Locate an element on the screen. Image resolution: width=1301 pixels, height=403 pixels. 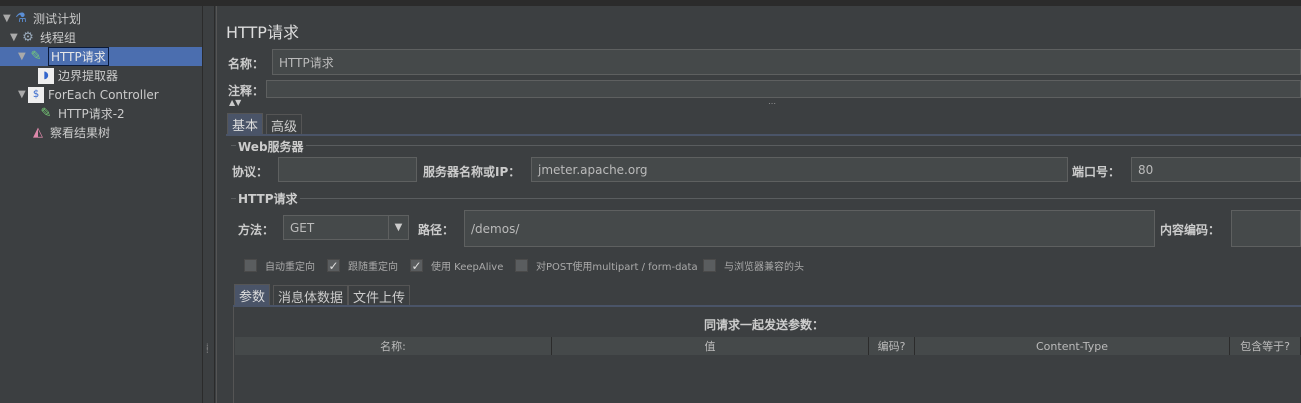
path-label: 路径： is located at coordinates (436, 230).